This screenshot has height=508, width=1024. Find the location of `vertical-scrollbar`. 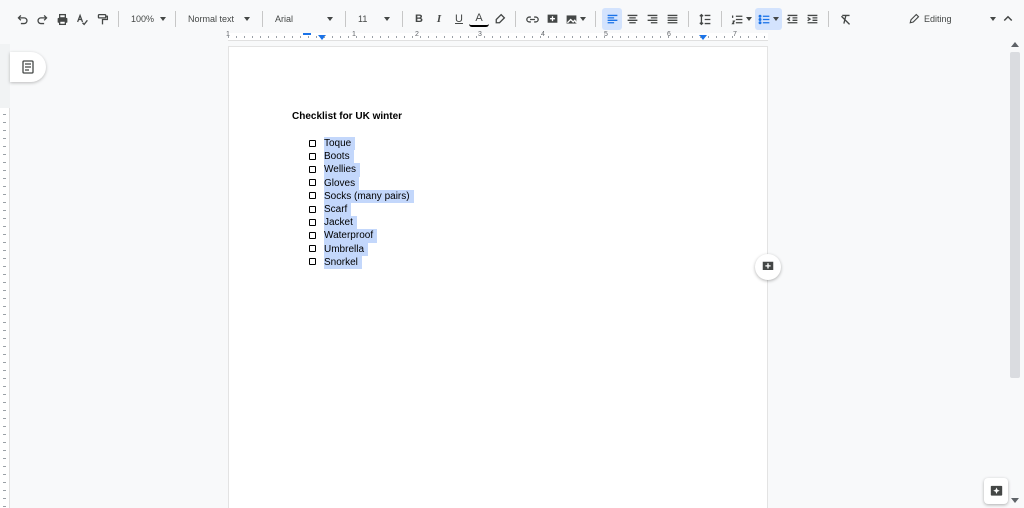

vertical-scrollbar is located at coordinates (1016, 274).